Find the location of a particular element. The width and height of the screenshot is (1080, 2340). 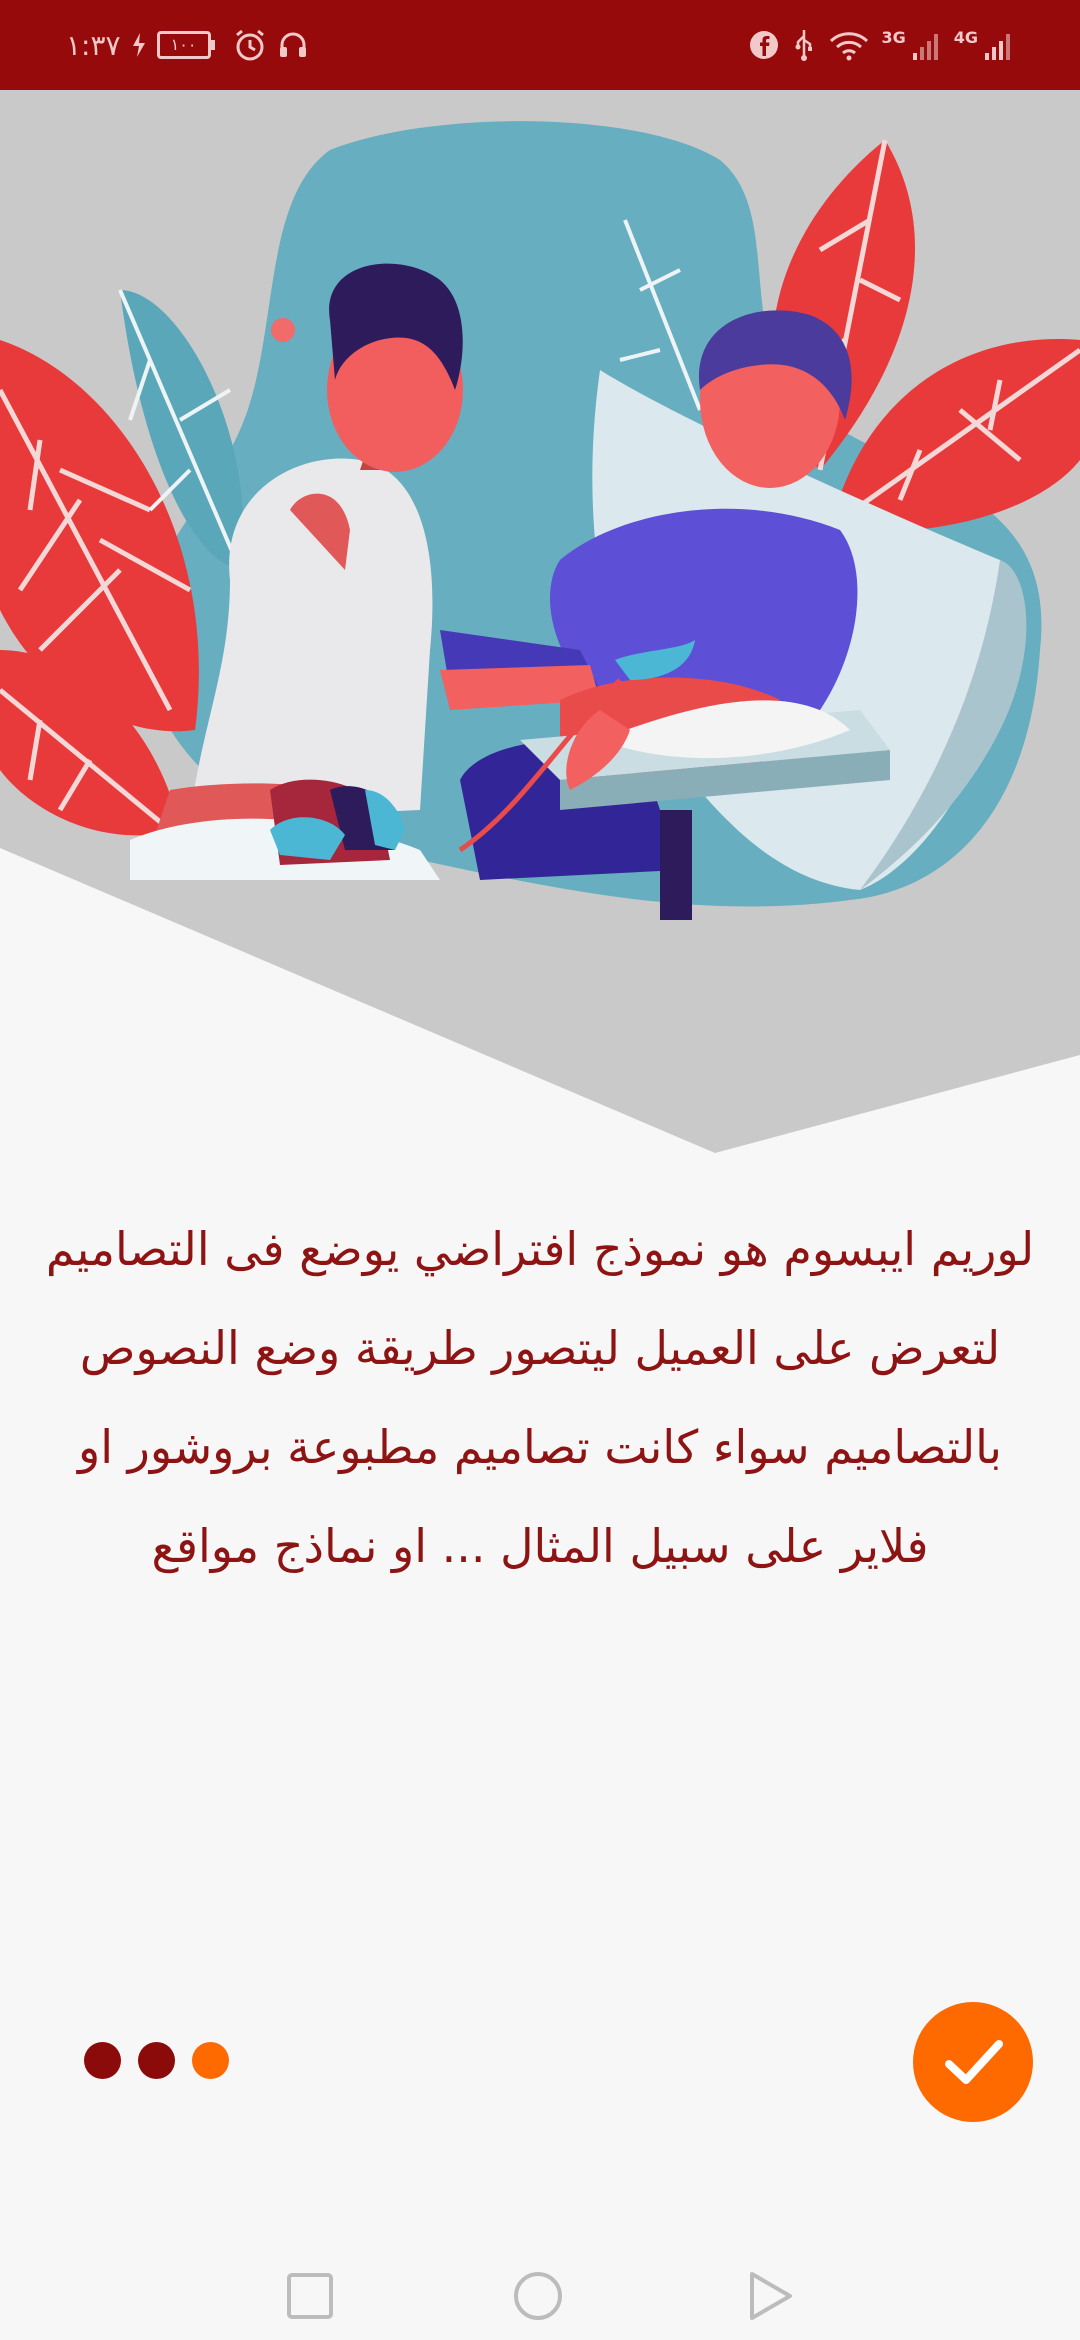

network-3g-label: 3G is located at coordinates (893, 37).